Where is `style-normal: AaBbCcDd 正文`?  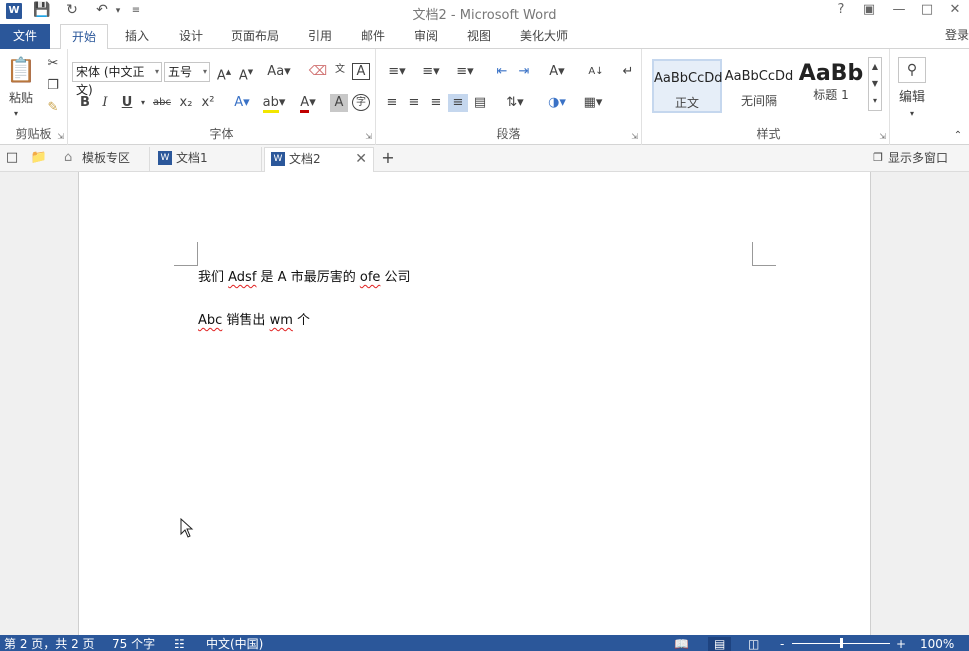 style-normal: AaBbCcDd 正文 is located at coordinates (687, 86).